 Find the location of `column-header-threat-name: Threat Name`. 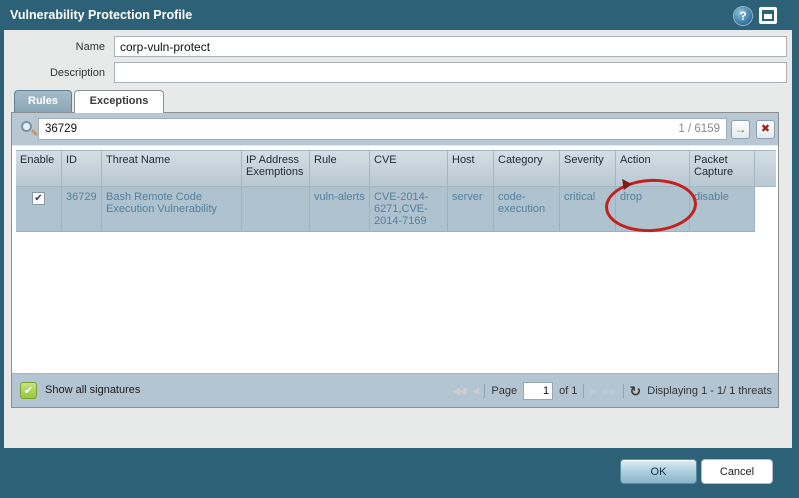

column-header-threat-name: Threat Name is located at coordinates (172, 168).